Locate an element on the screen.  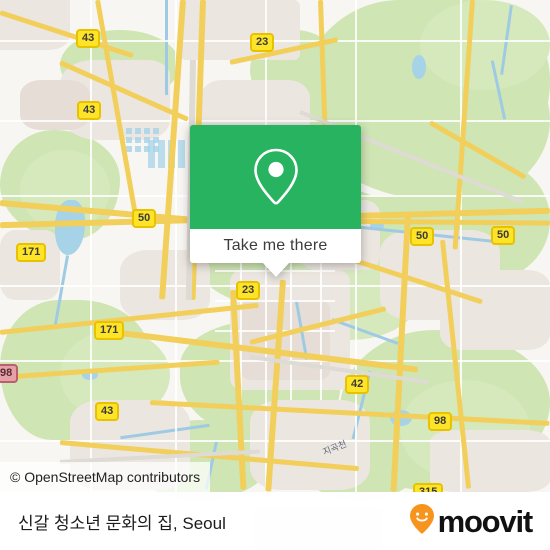
place-title: 신갈 청소년 문화의 집, Seoul is located at coordinates (122, 523).